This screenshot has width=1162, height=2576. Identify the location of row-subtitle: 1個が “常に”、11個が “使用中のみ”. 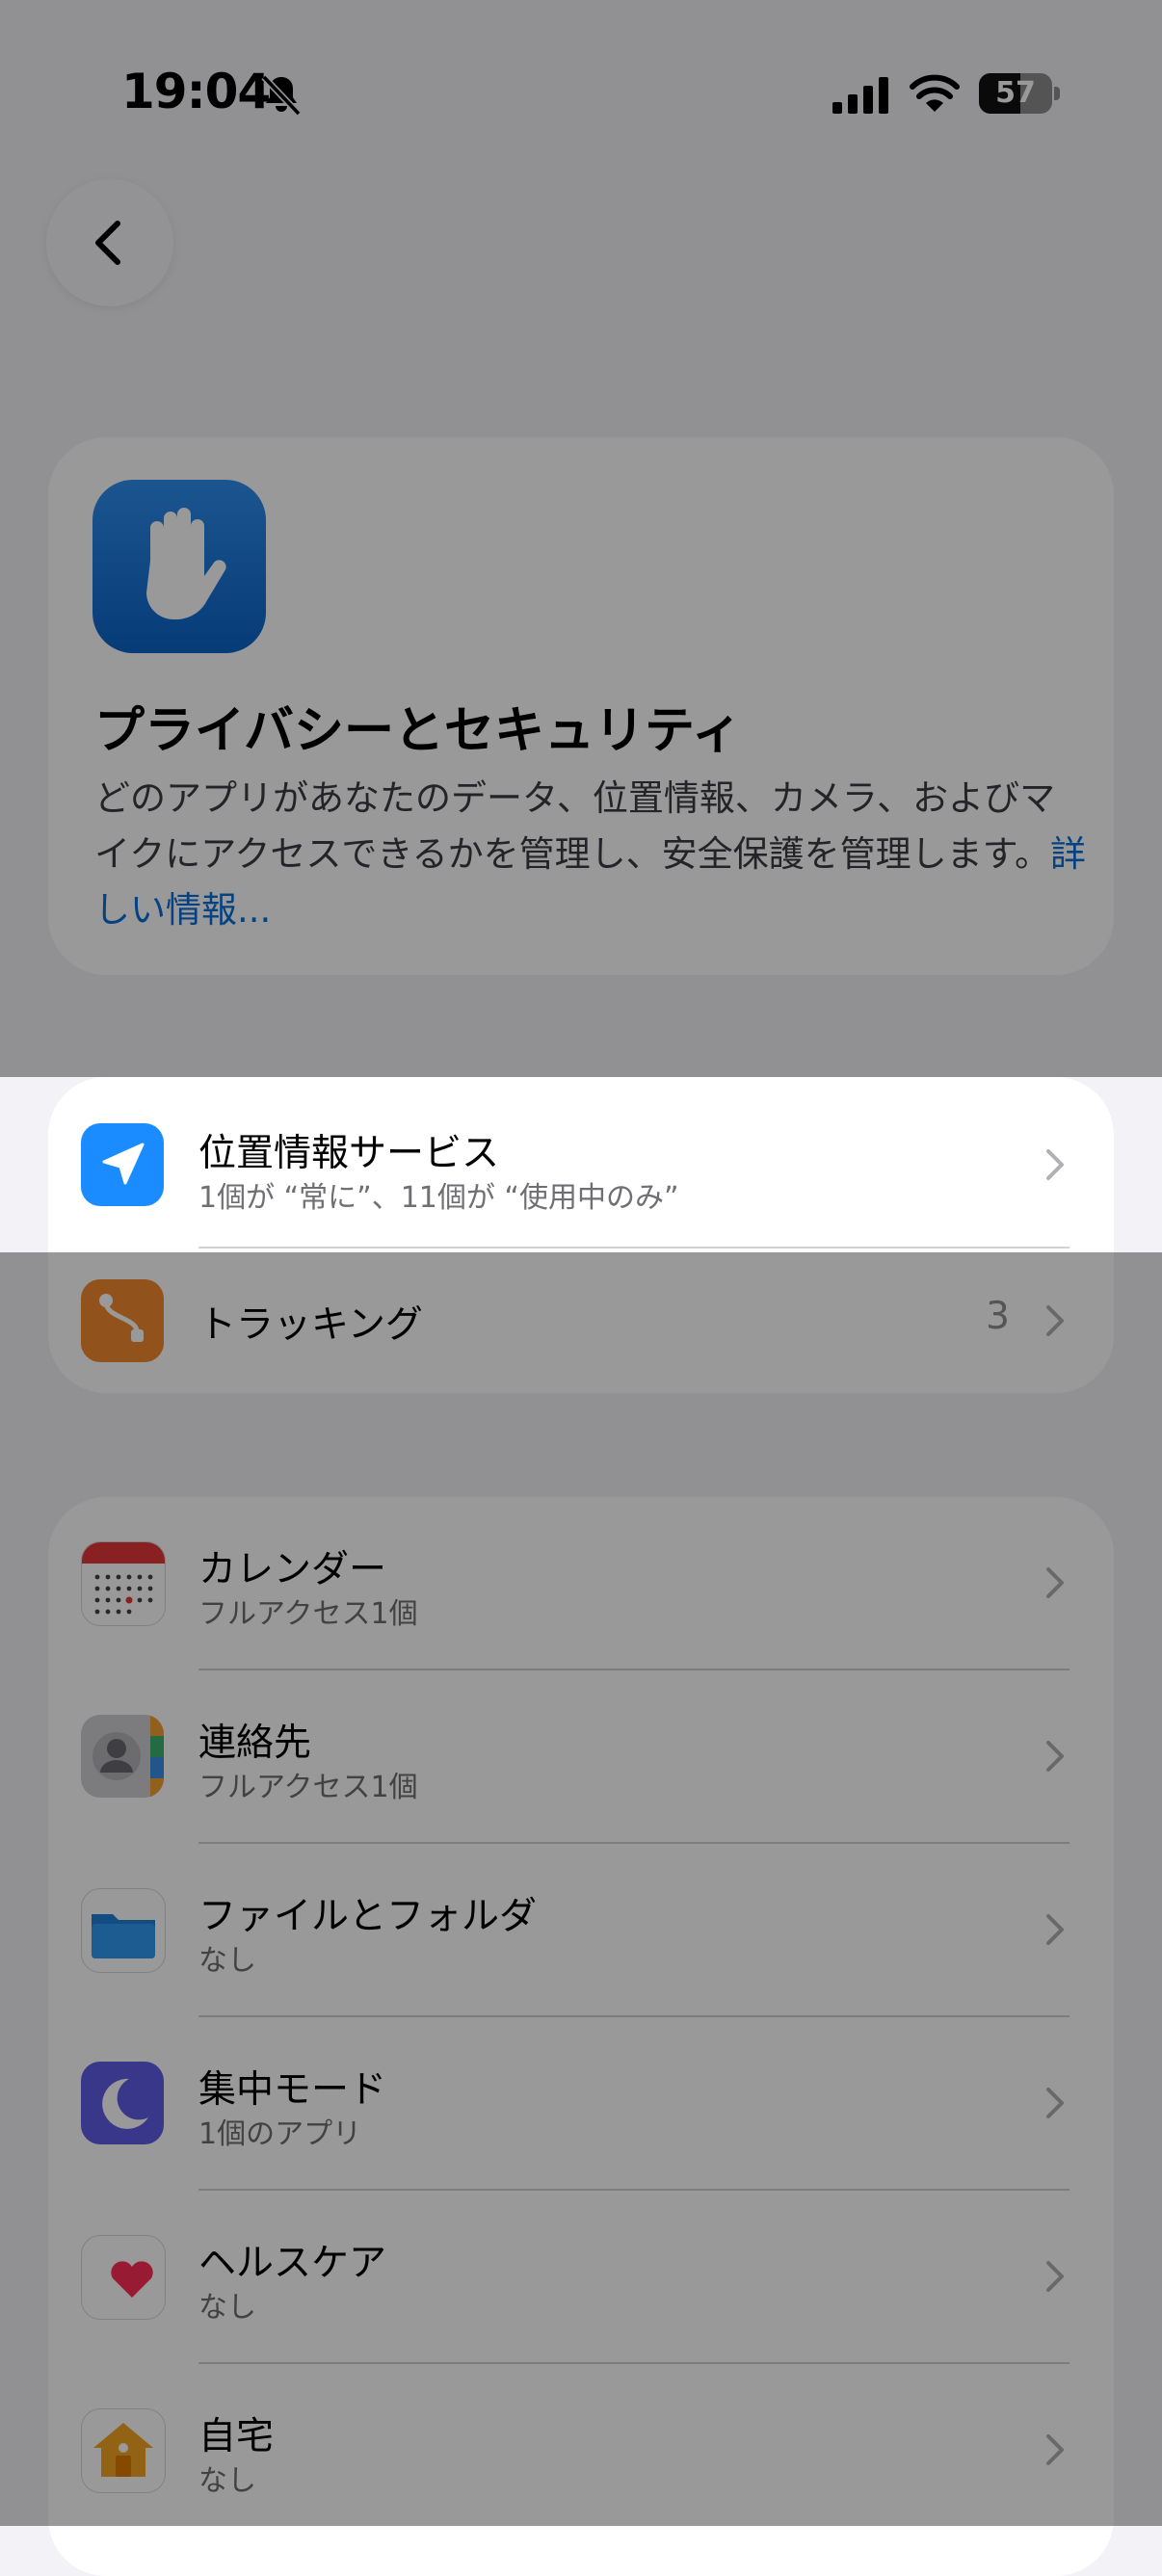
(439, 1198).